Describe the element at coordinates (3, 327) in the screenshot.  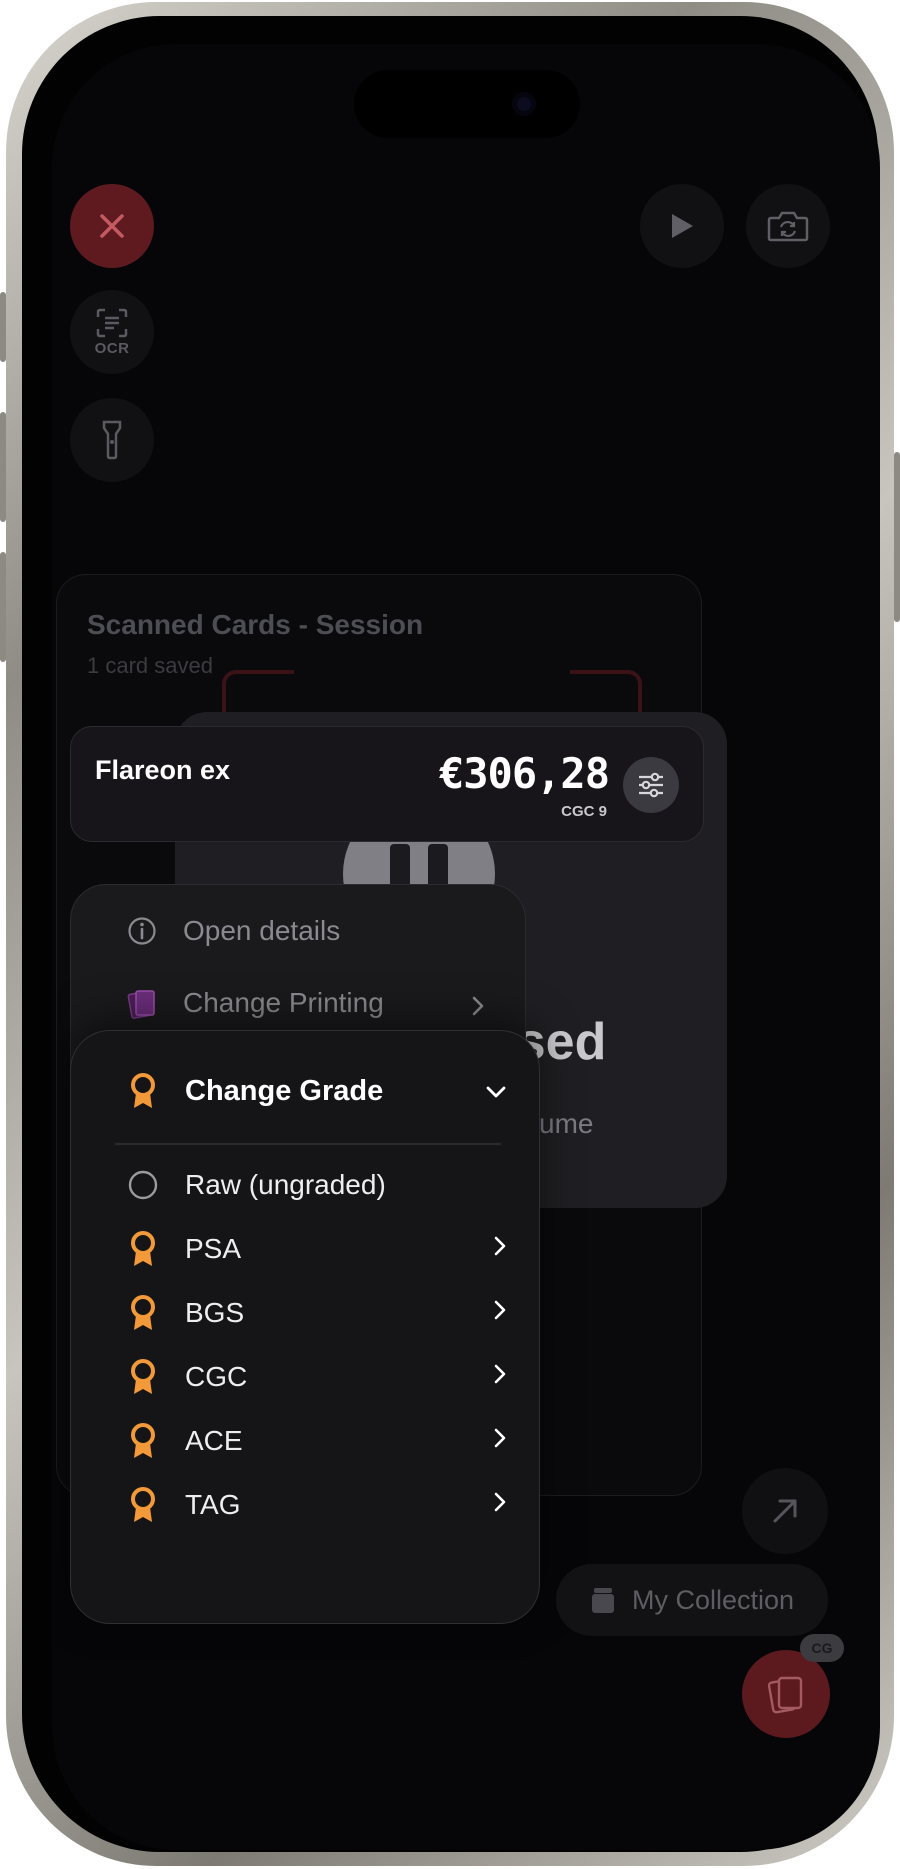
I see `action-button` at that location.